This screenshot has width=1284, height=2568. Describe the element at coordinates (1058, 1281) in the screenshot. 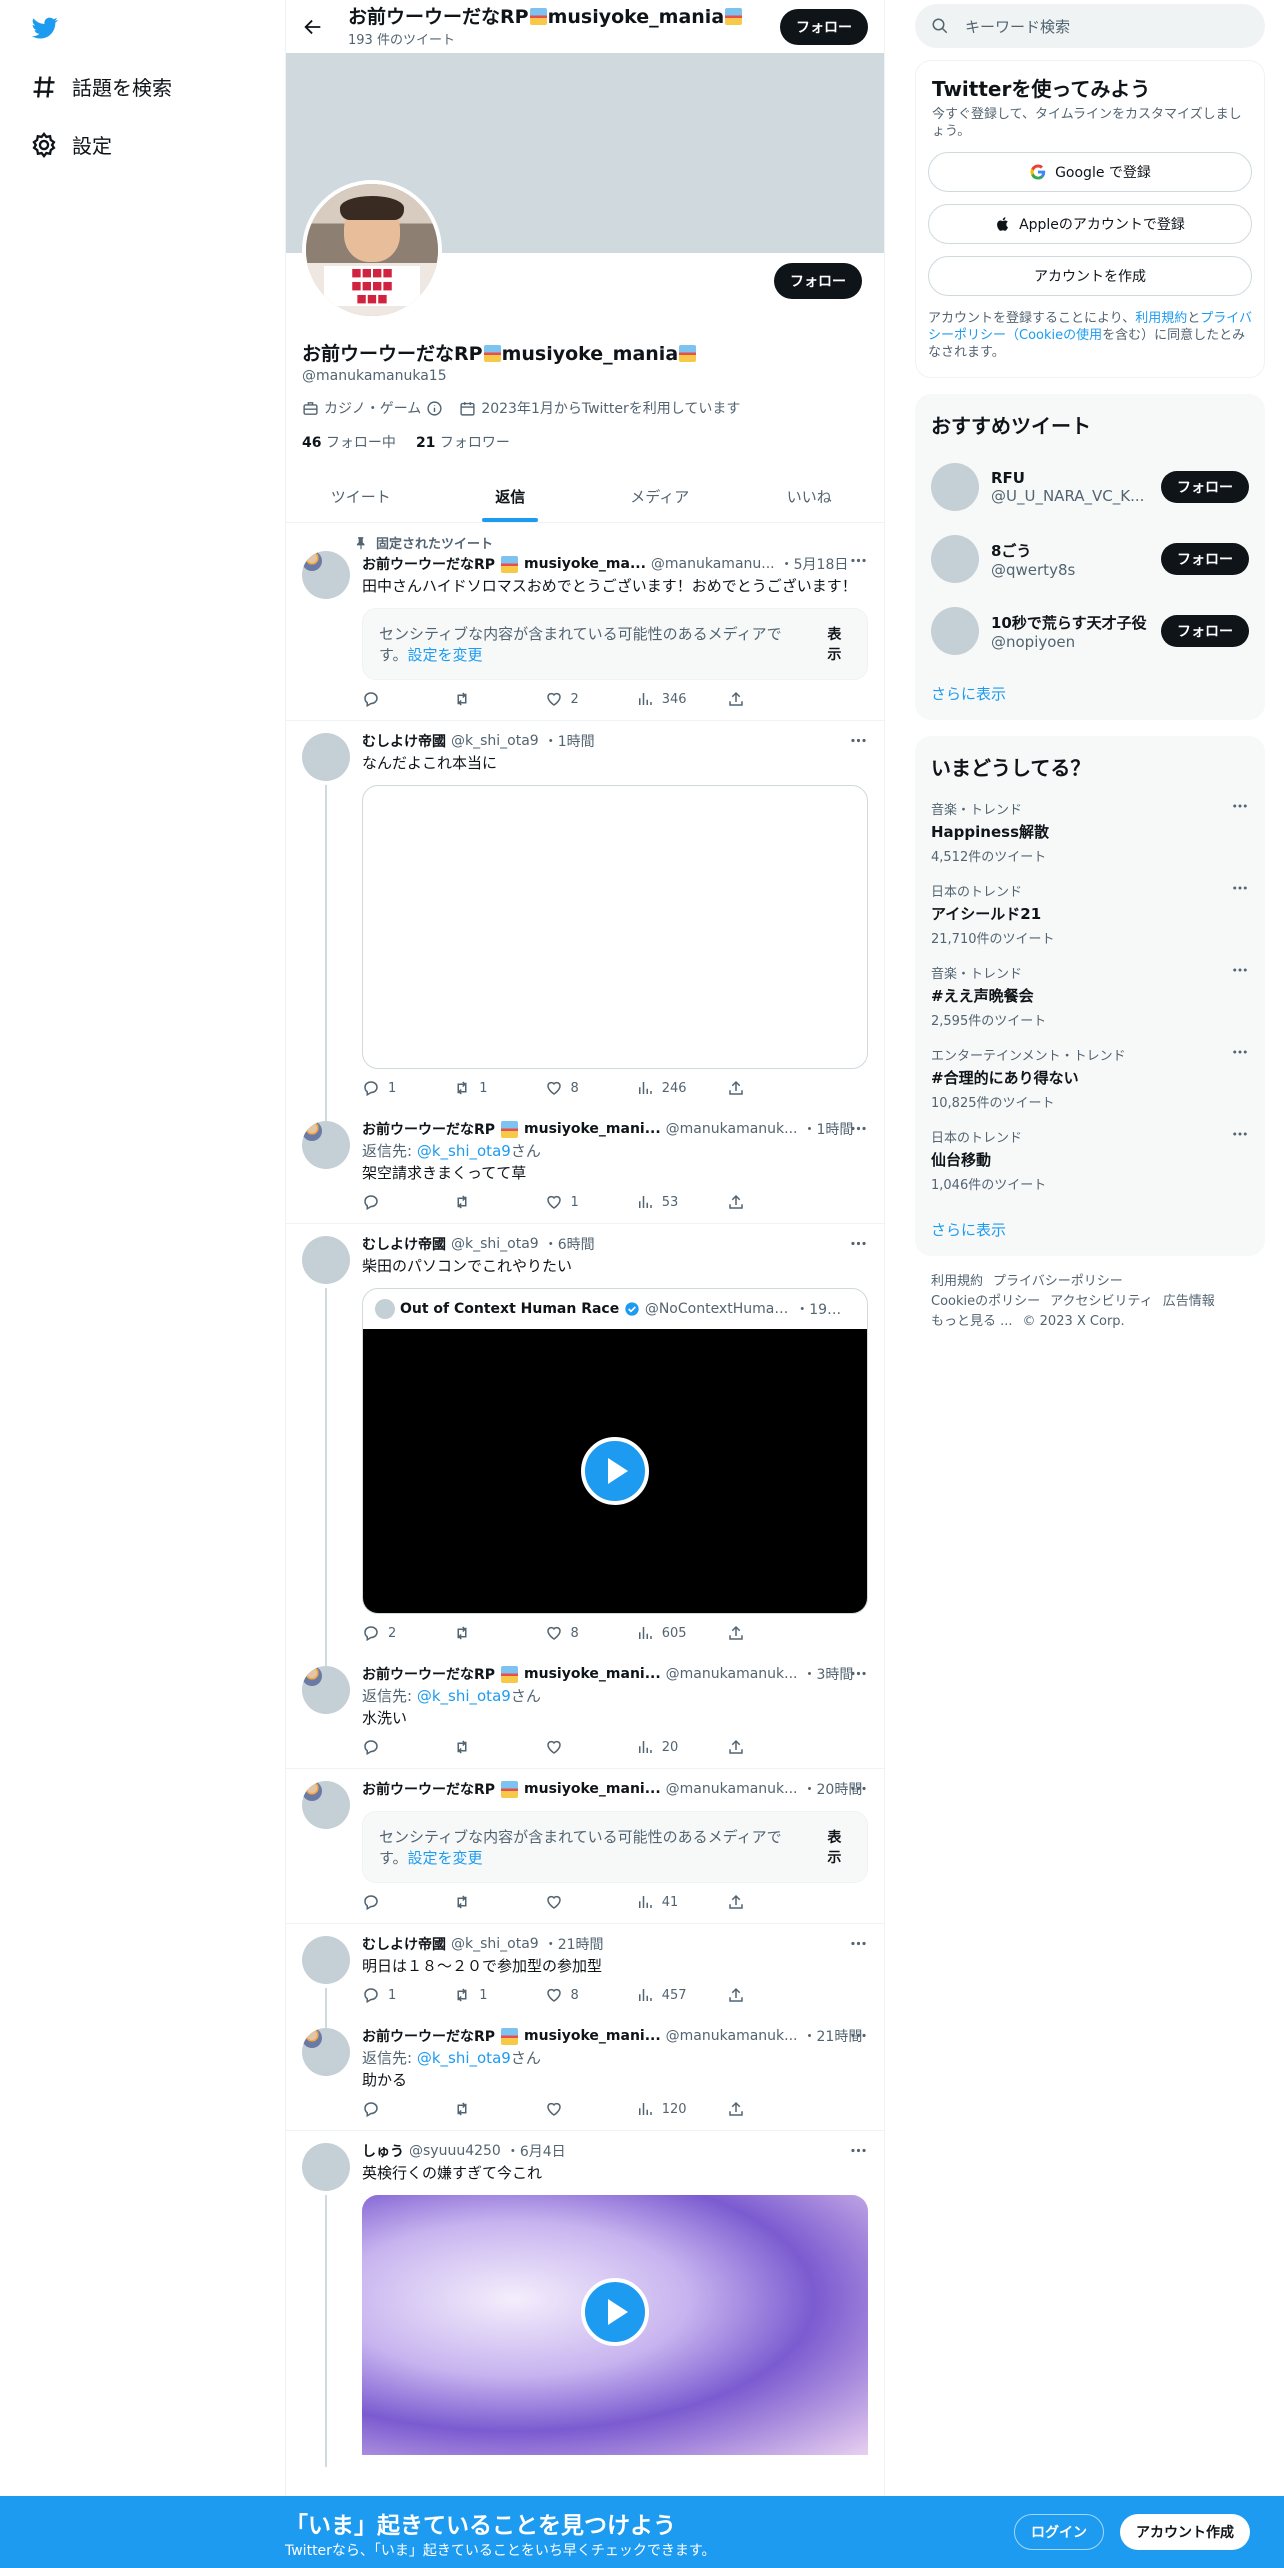

I see `footer-link: プライバシーポリシー` at that location.